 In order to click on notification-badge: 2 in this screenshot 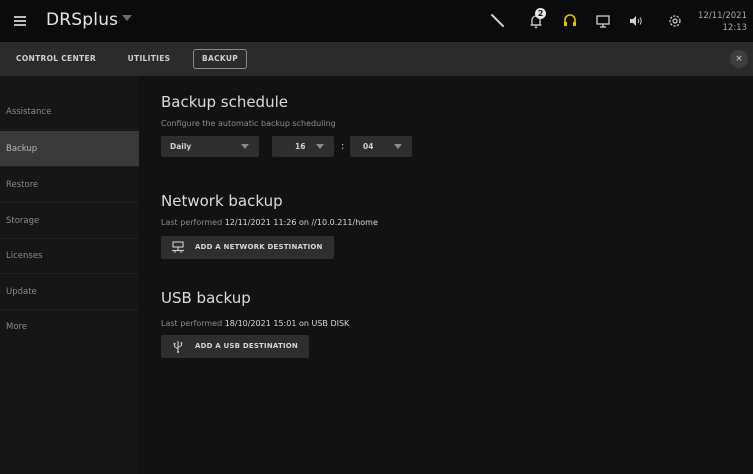, I will do `click(540, 13)`.